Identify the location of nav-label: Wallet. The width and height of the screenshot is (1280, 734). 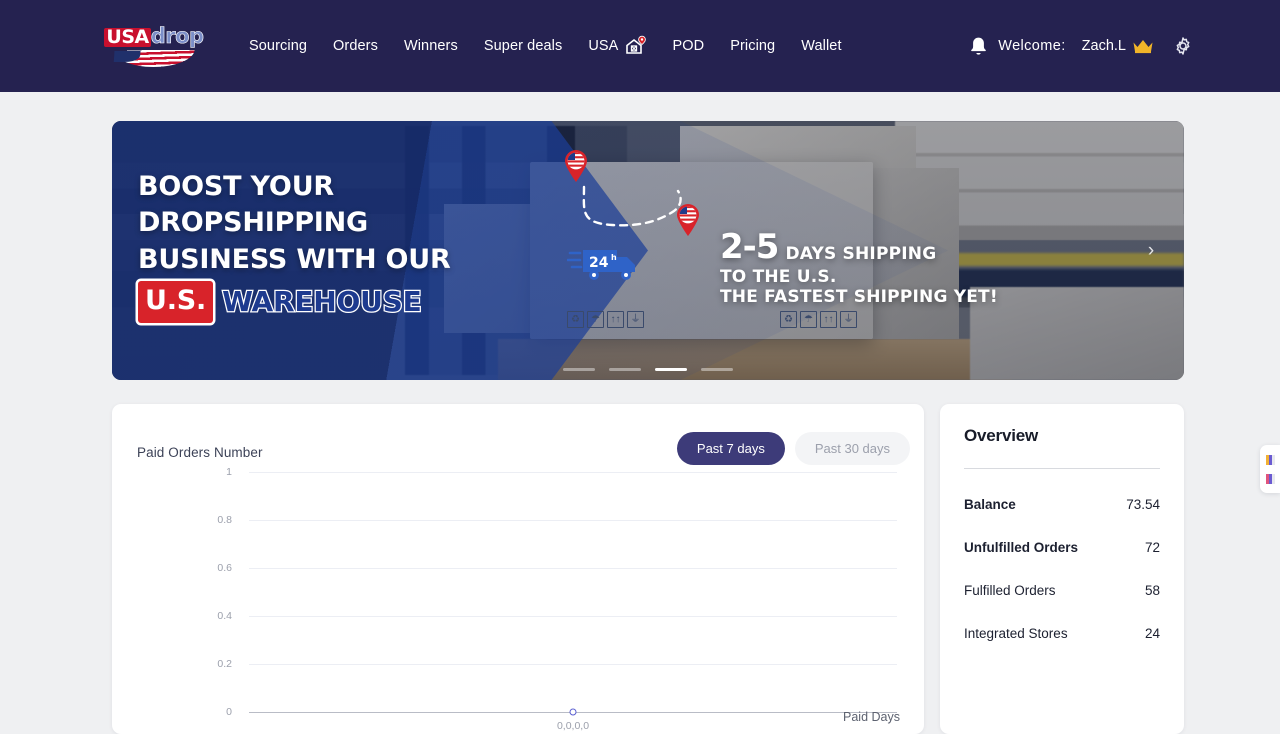
(821, 46).